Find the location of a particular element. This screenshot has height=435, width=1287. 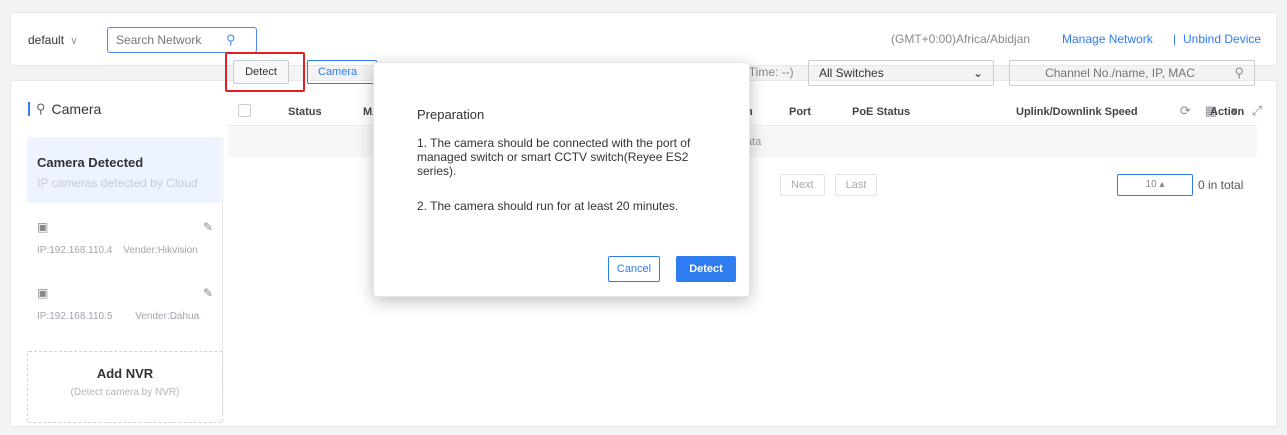

channel-search: ⚲ is located at coordinates (1132, 73).